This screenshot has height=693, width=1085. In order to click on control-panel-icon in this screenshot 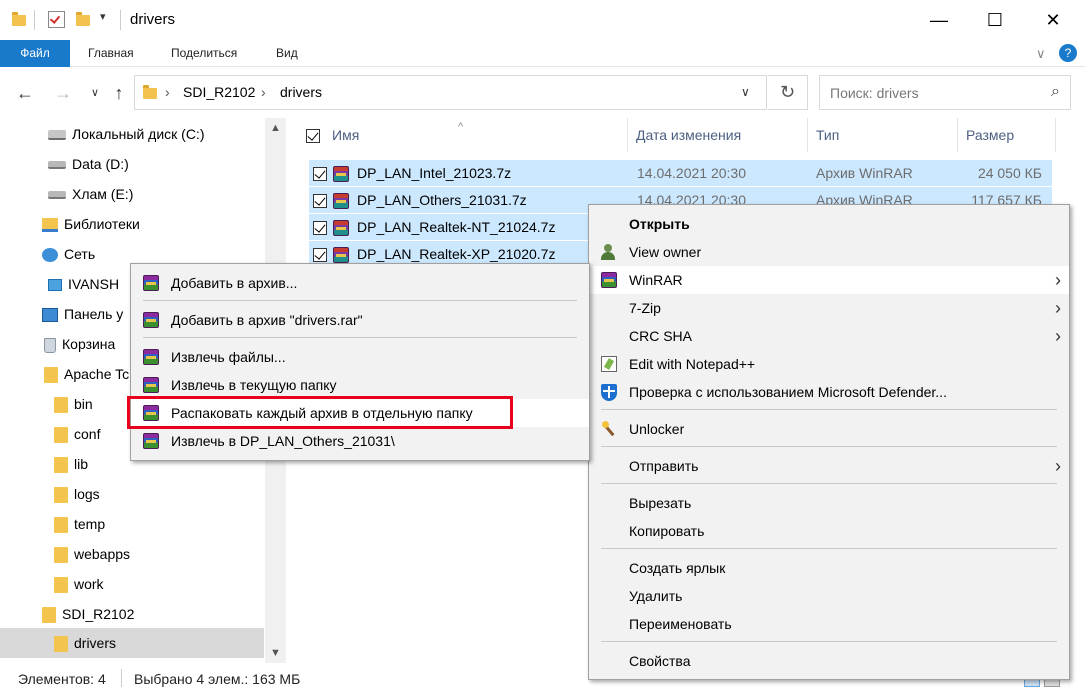, I will do `click(50, 315)`.